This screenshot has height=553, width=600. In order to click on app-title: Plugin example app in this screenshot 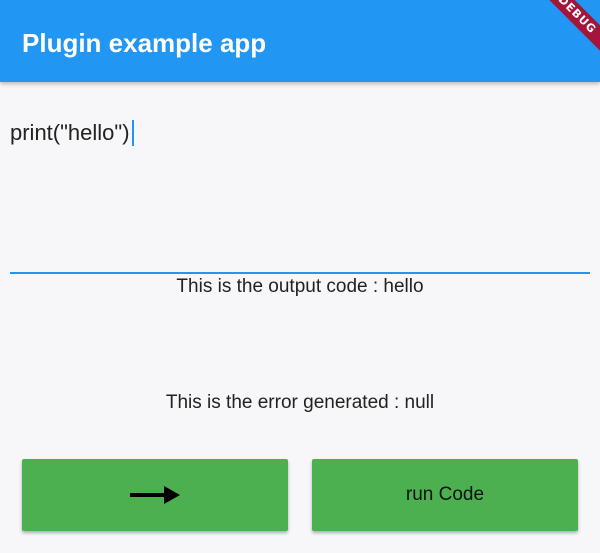, I will do `click(144, 43)`.